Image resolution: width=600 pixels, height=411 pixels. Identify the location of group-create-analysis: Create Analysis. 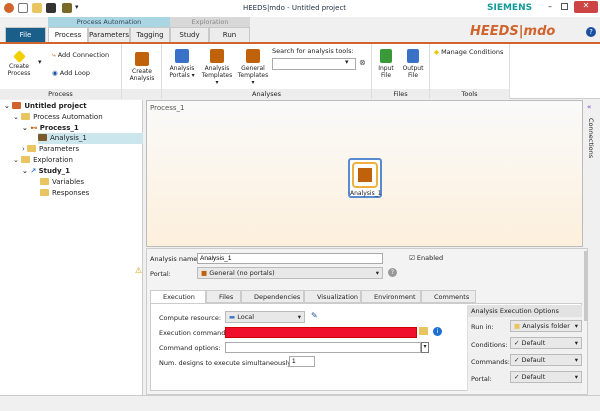
(142, 71).